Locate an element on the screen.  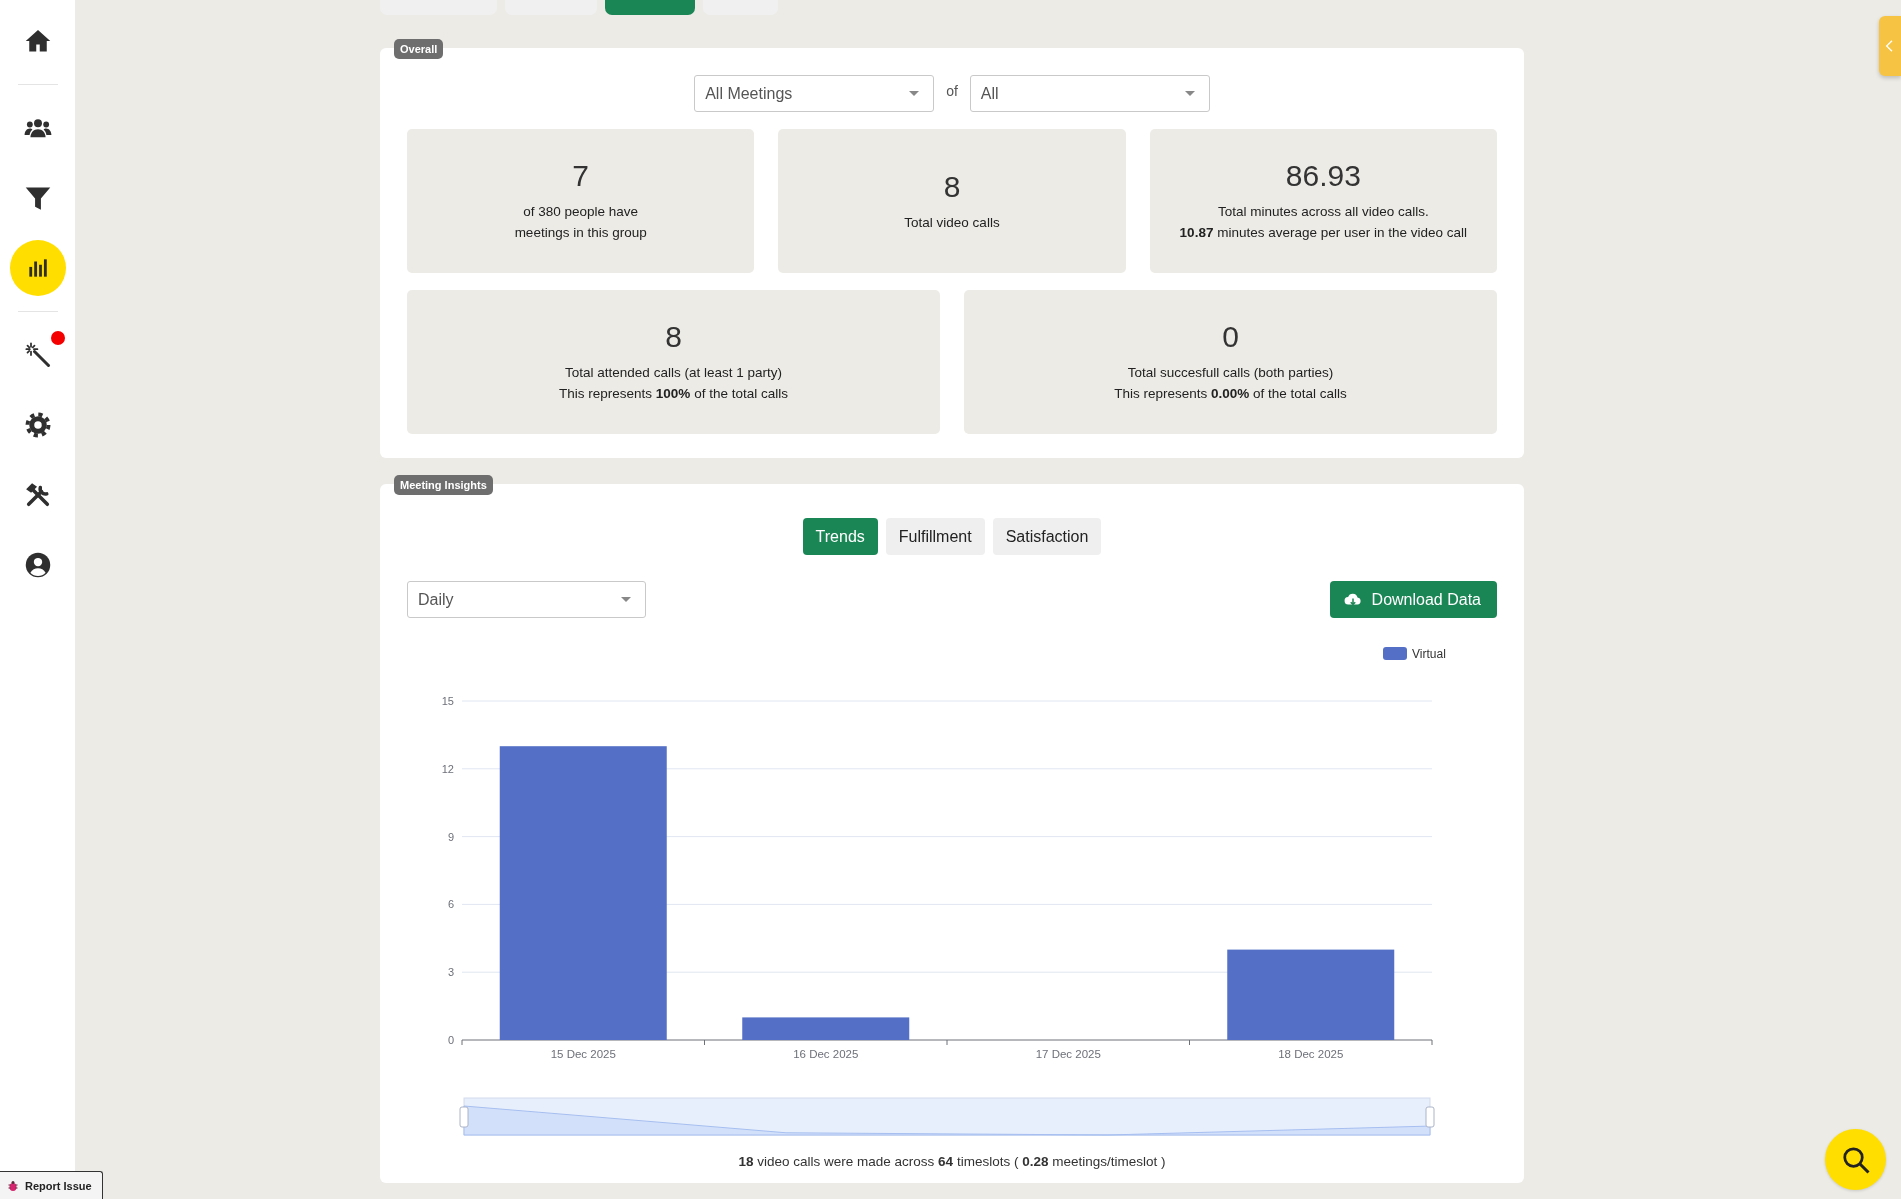
tab: Satisfaction is located at coordinates (1047, 536).